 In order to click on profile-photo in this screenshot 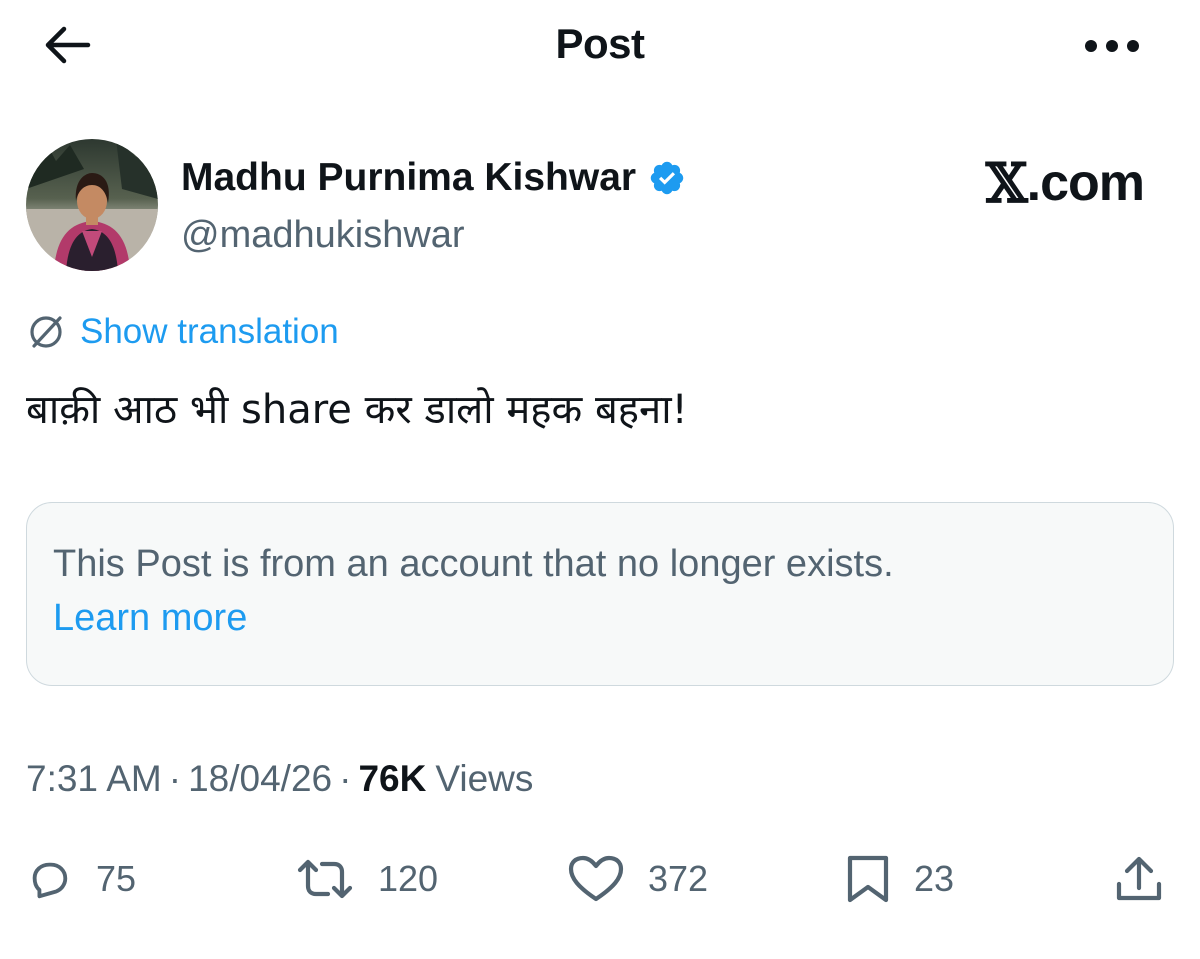, I will do `click(92, 205)`.